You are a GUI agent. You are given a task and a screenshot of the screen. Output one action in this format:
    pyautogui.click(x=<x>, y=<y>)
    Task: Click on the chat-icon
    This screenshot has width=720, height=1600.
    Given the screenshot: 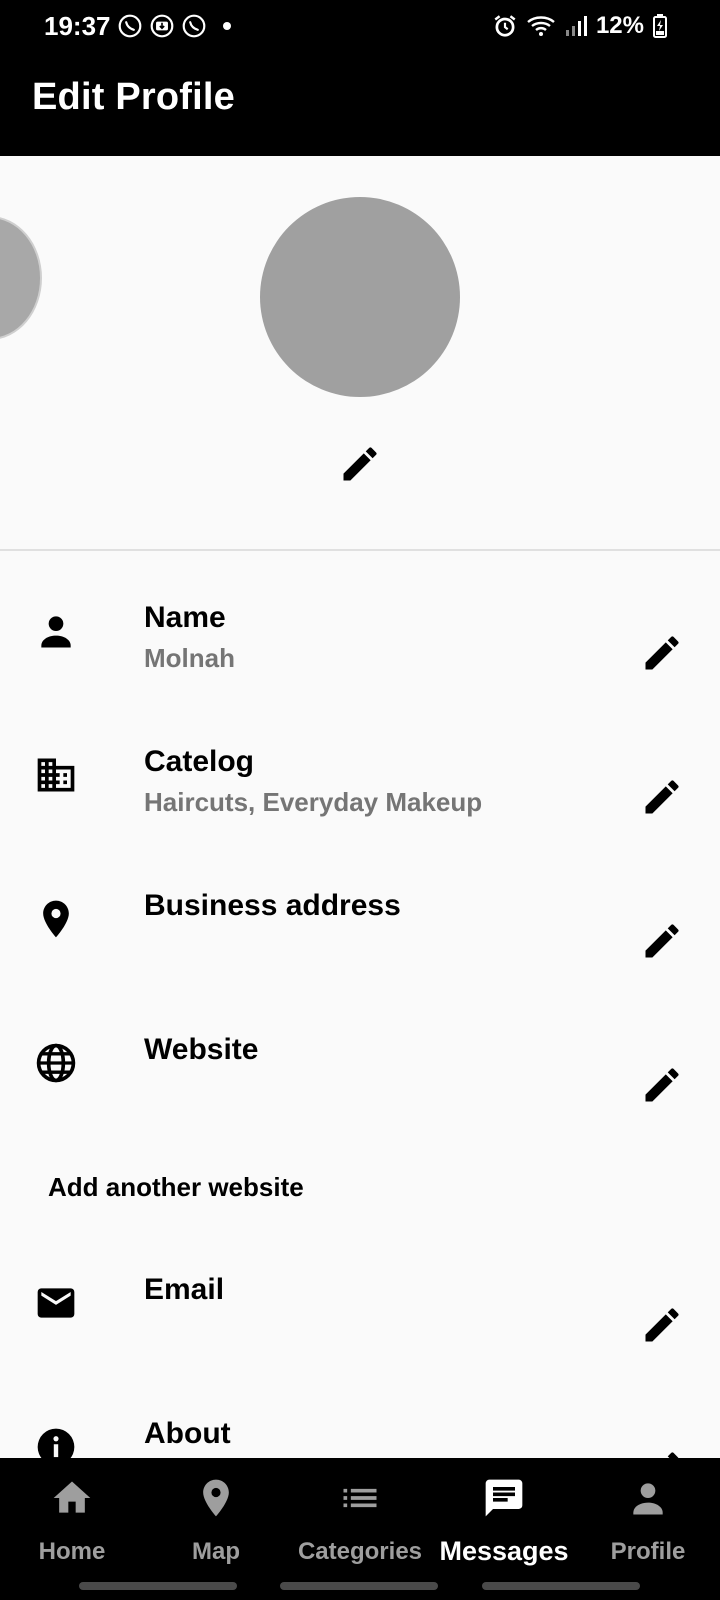 What is the action you would take?
    pyautogui.click(x=504, y=1498)
    